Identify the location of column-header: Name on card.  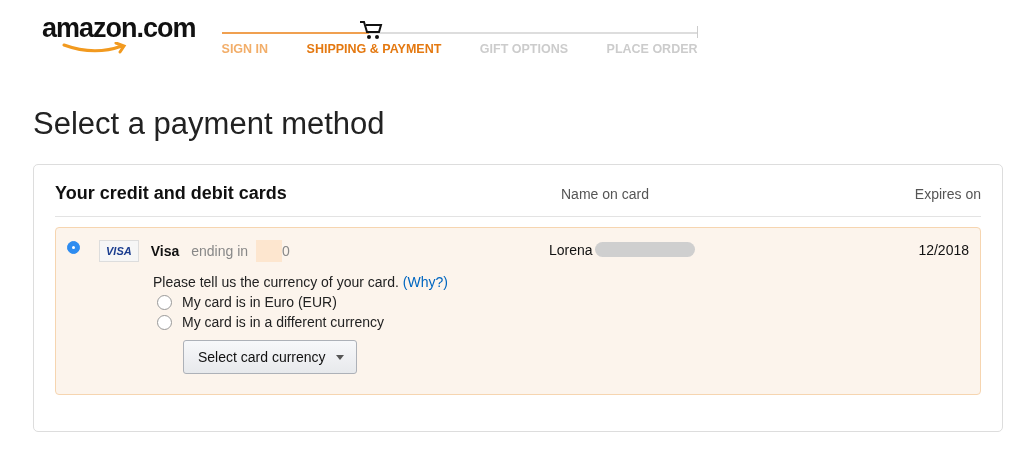
(605, 193).